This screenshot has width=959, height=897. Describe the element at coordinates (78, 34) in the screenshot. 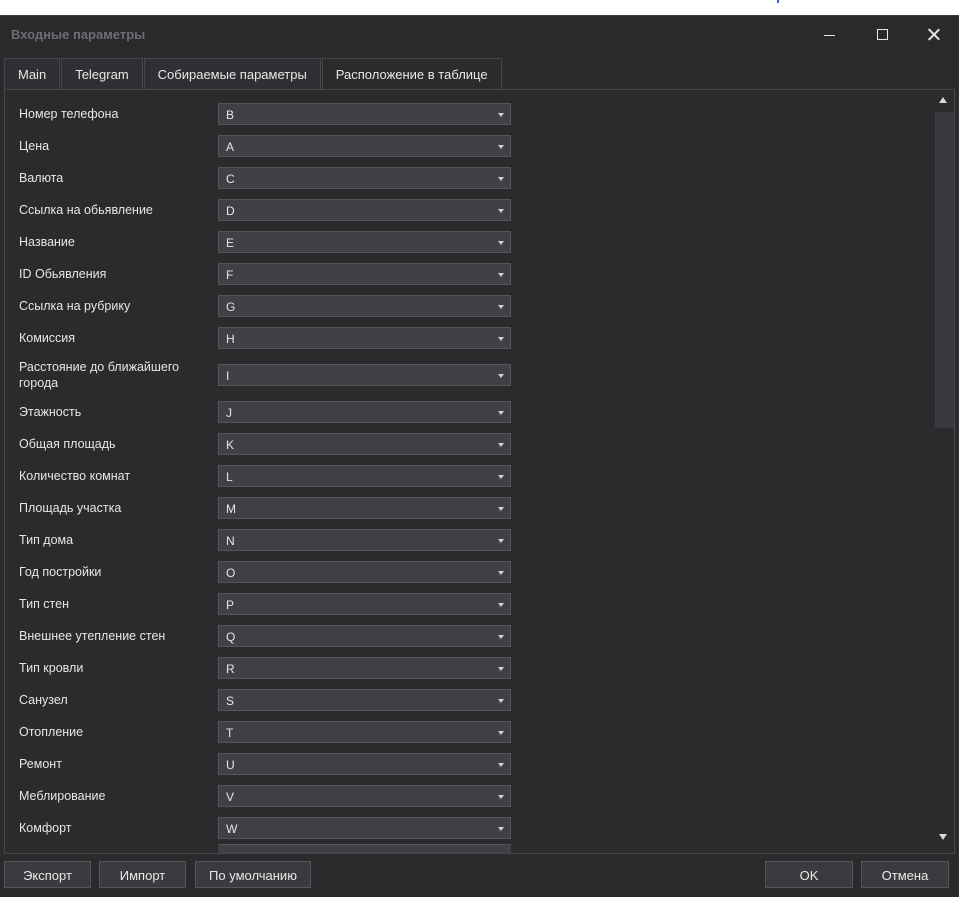

I see `window-title: Входные параметры` at that location.